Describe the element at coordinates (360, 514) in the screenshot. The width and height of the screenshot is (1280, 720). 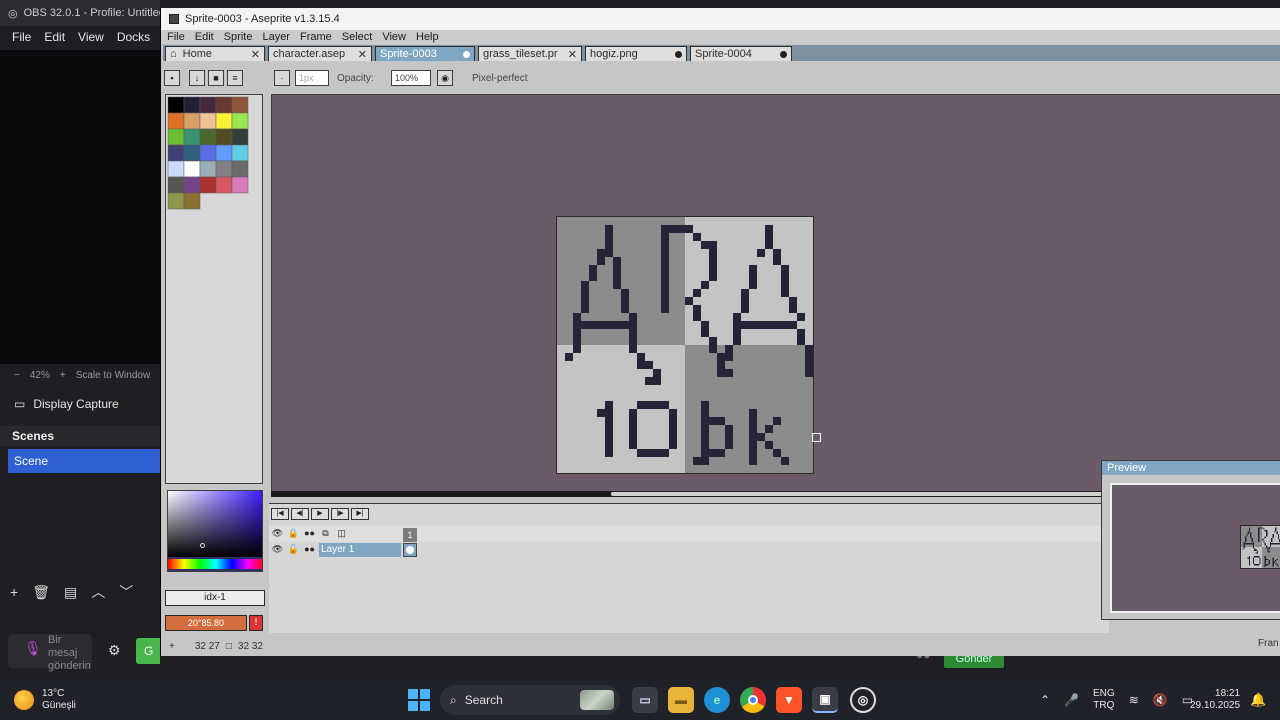
I see `last-frame-icon: ▶|` at that location.